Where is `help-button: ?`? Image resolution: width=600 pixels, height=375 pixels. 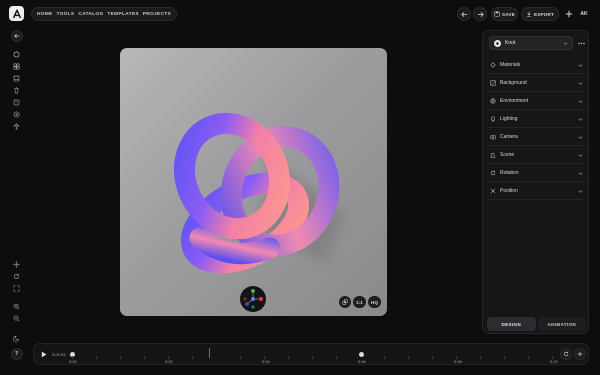 help-button: ? is located at coordinates (16, 354).